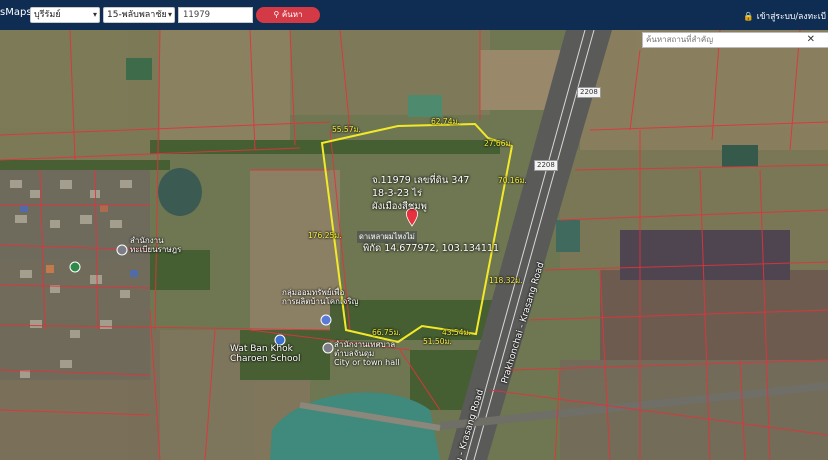 This screenshot has height=460, width=828. I want to click on dimension-label: 62.74ม., so click(445, 121).